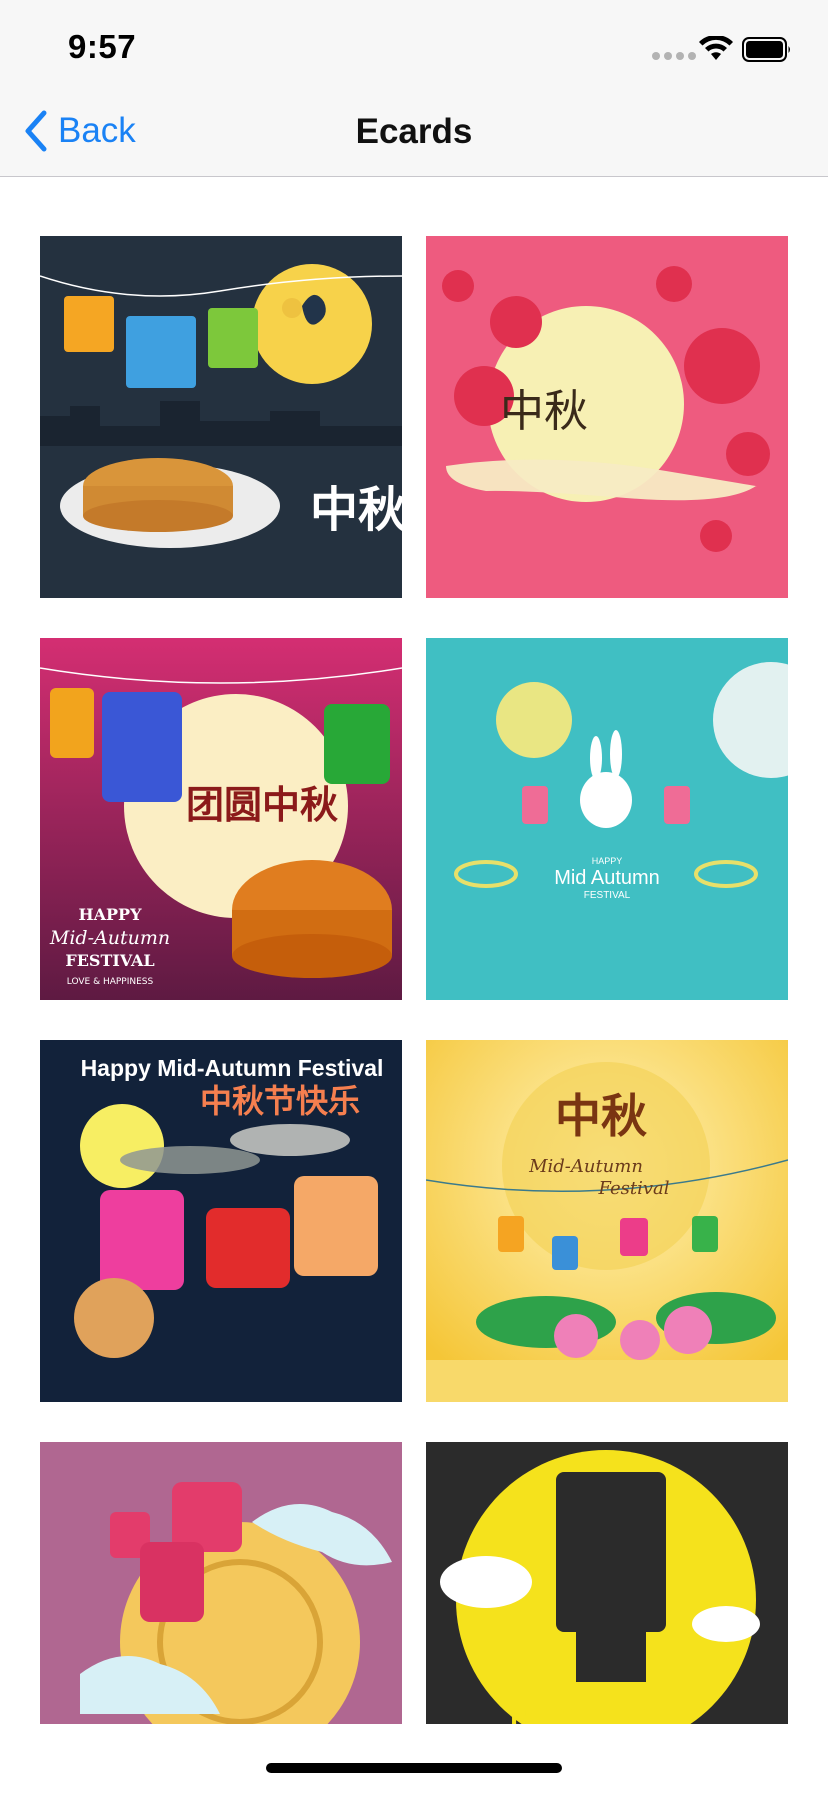 This screenshot has height=1804, width=828. I want to click on card3-caption: 团圆中秋, so click(262, 804).